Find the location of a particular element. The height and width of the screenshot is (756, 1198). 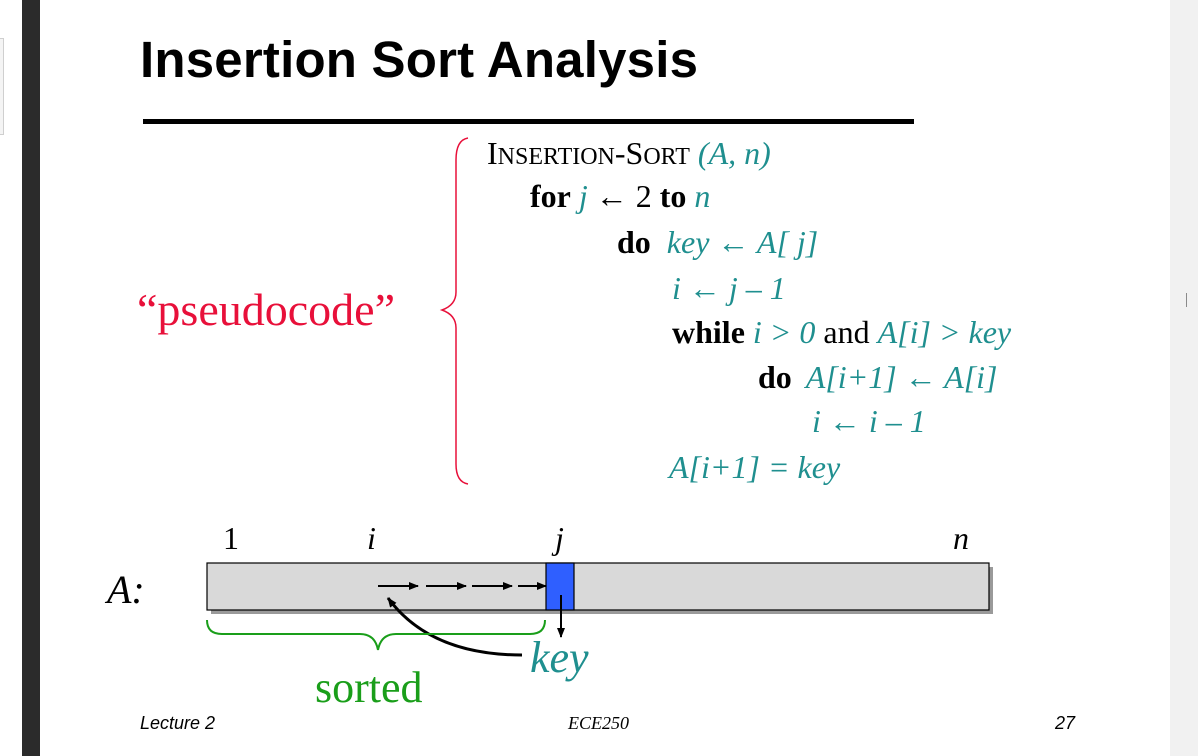

array-box is located at coordinates (598, 586).